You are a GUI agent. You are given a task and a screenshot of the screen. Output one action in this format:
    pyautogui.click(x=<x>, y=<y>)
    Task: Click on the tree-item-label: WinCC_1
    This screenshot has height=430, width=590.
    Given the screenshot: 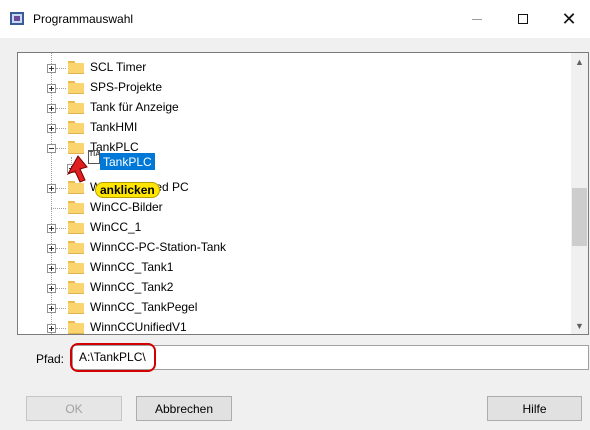 What is the action you would take?
    pyautogui.click(x=116, y=227)
    